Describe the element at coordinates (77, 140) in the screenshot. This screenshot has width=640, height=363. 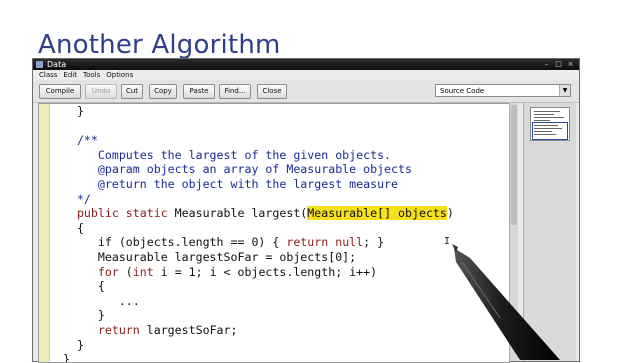
I see `code-line: /**` at that location.